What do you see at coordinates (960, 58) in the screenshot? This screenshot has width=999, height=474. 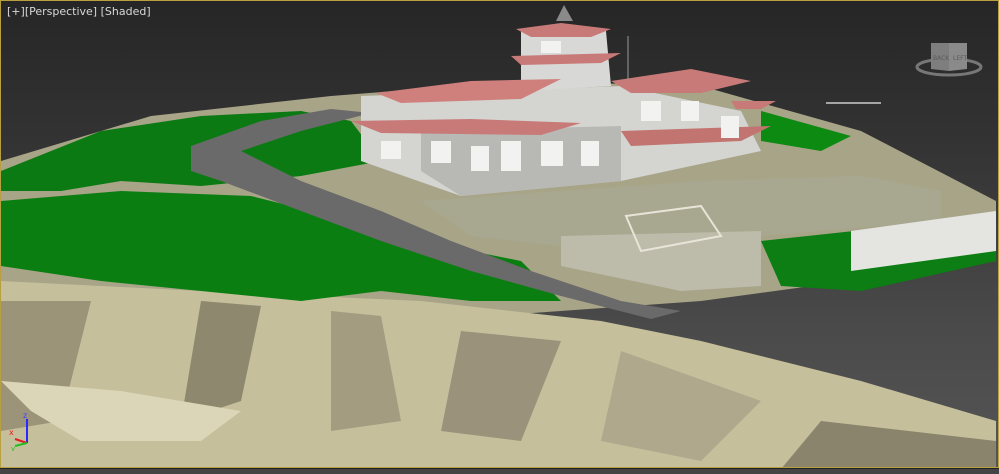 I see `viewcube-left-label: LEFT` at bounding box center [960, 58].